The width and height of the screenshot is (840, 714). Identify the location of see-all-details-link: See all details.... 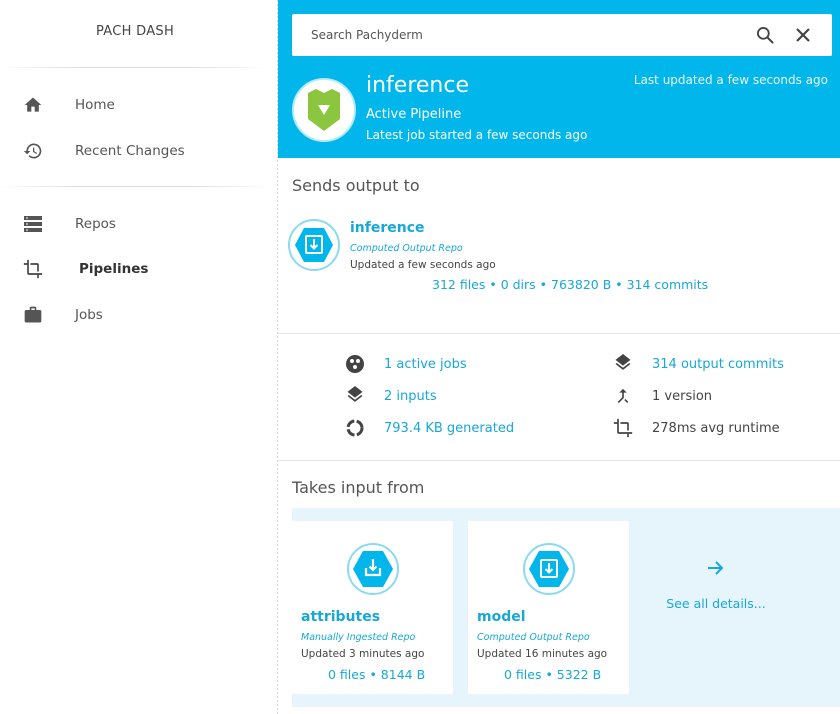
(716, 586).